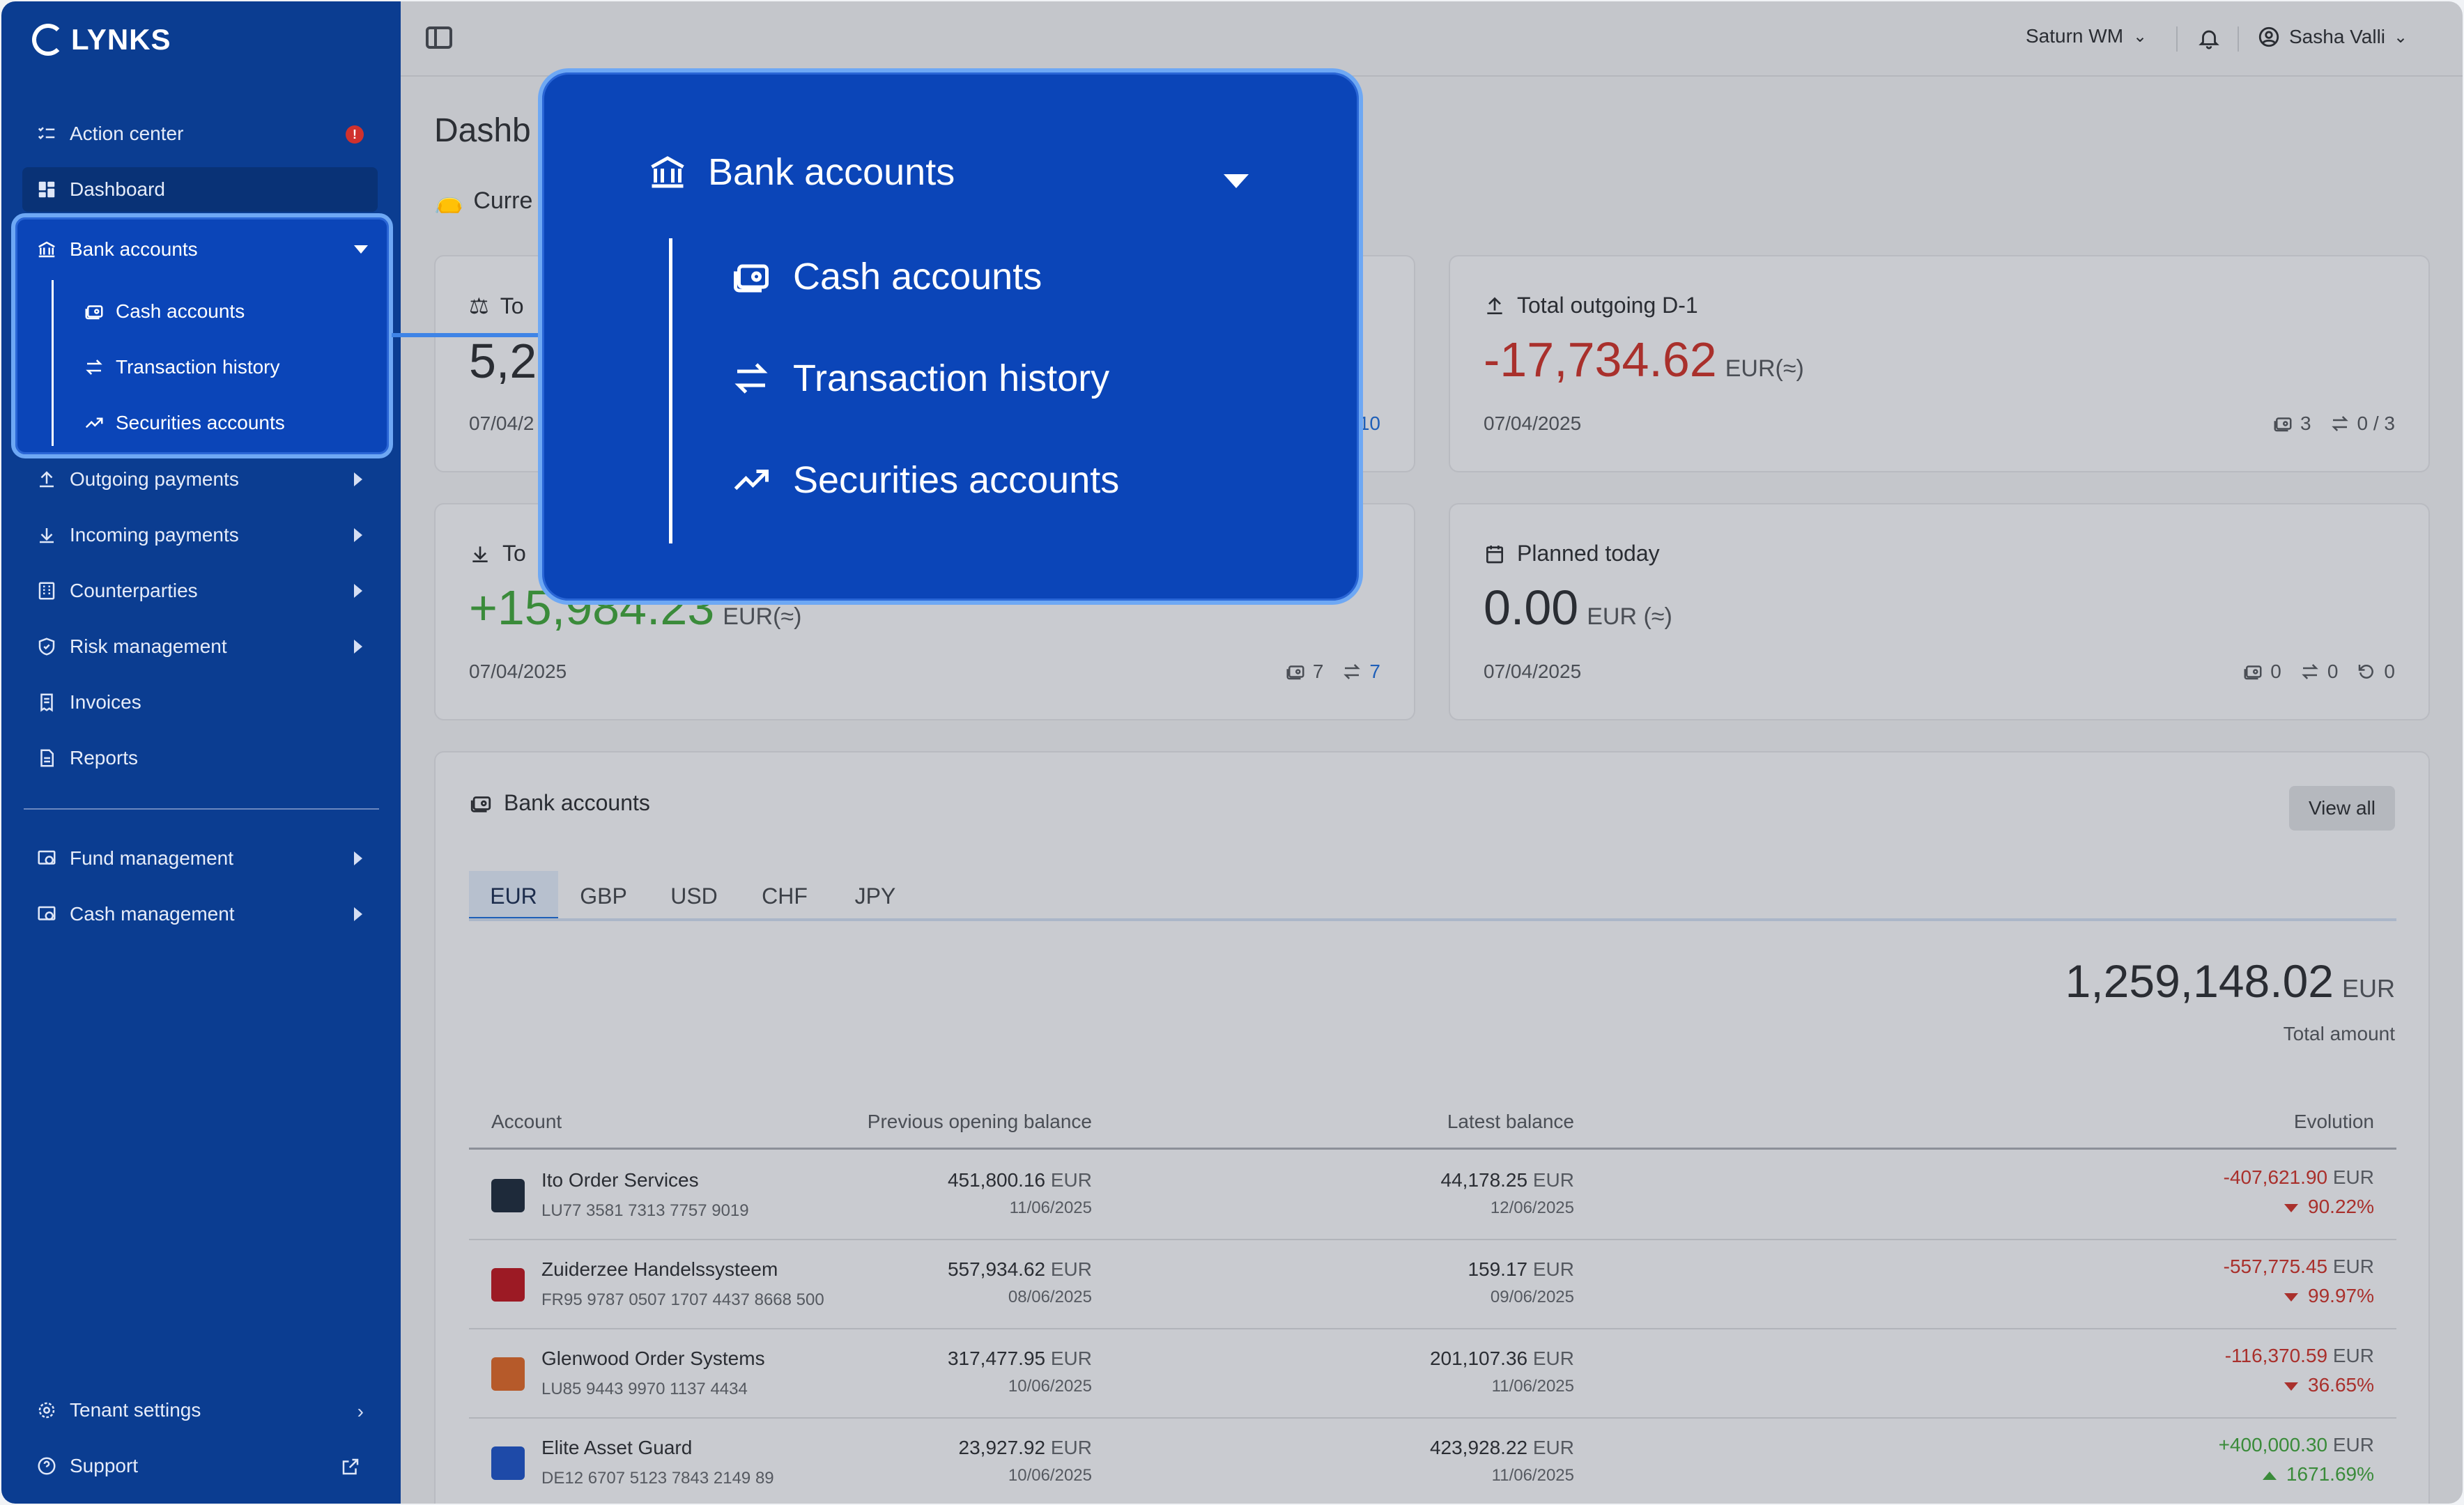  What do you see at coordinates (200, 535) in the screenshot?
I see `sidebar-item-incoming-payments: Incoming payments` at bounding box center [200, 535].